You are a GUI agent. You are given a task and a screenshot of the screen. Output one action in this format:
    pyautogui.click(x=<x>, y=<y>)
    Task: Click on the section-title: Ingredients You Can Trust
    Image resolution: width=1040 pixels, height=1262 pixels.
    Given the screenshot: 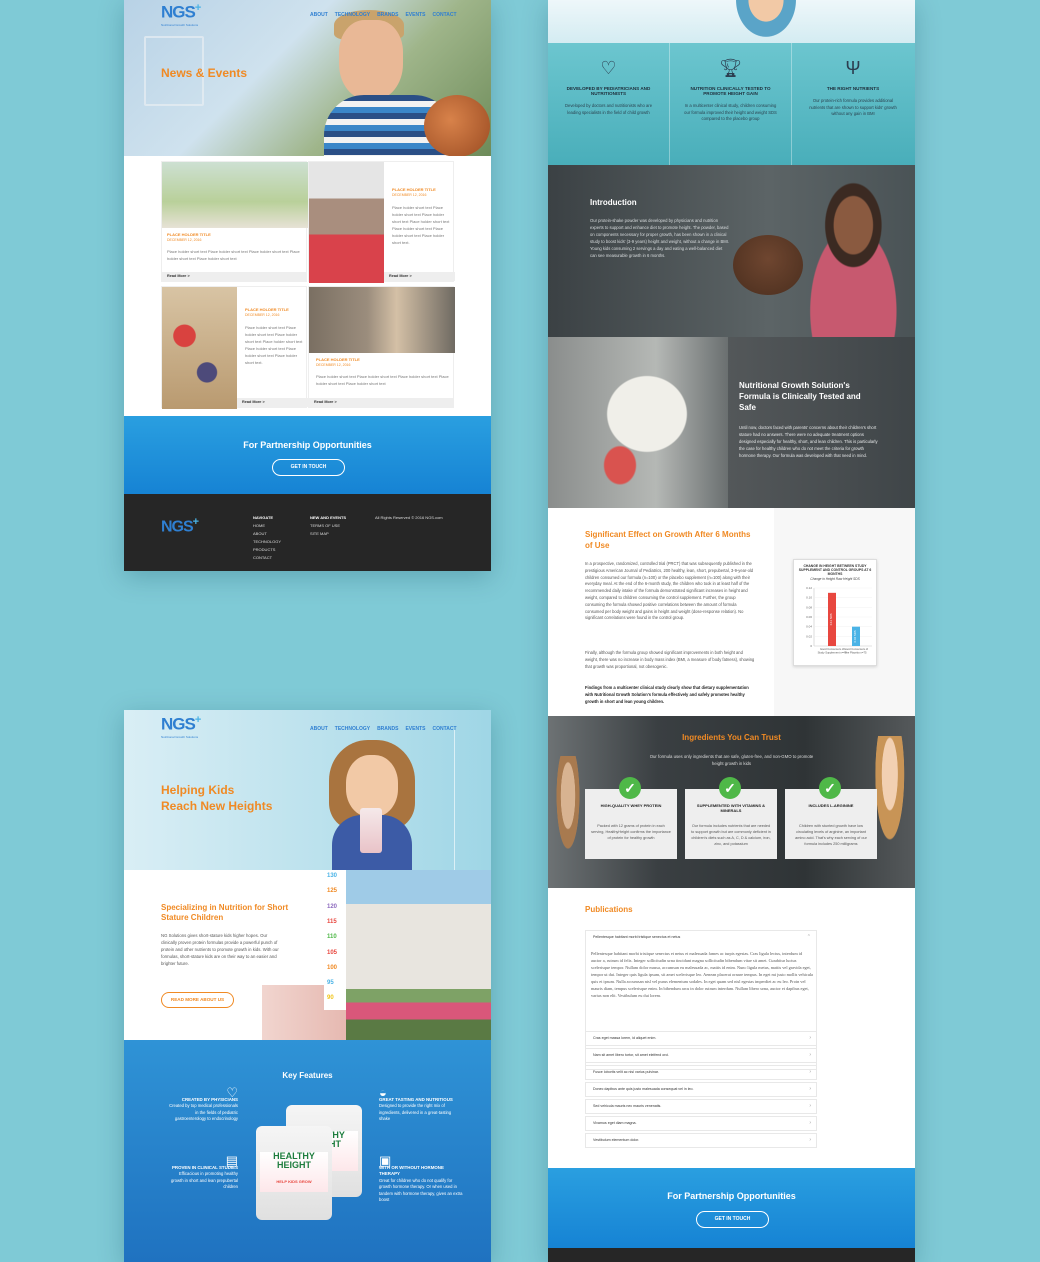 What is the action you would take?
    pyautogui.click(x=731, y=737)
    